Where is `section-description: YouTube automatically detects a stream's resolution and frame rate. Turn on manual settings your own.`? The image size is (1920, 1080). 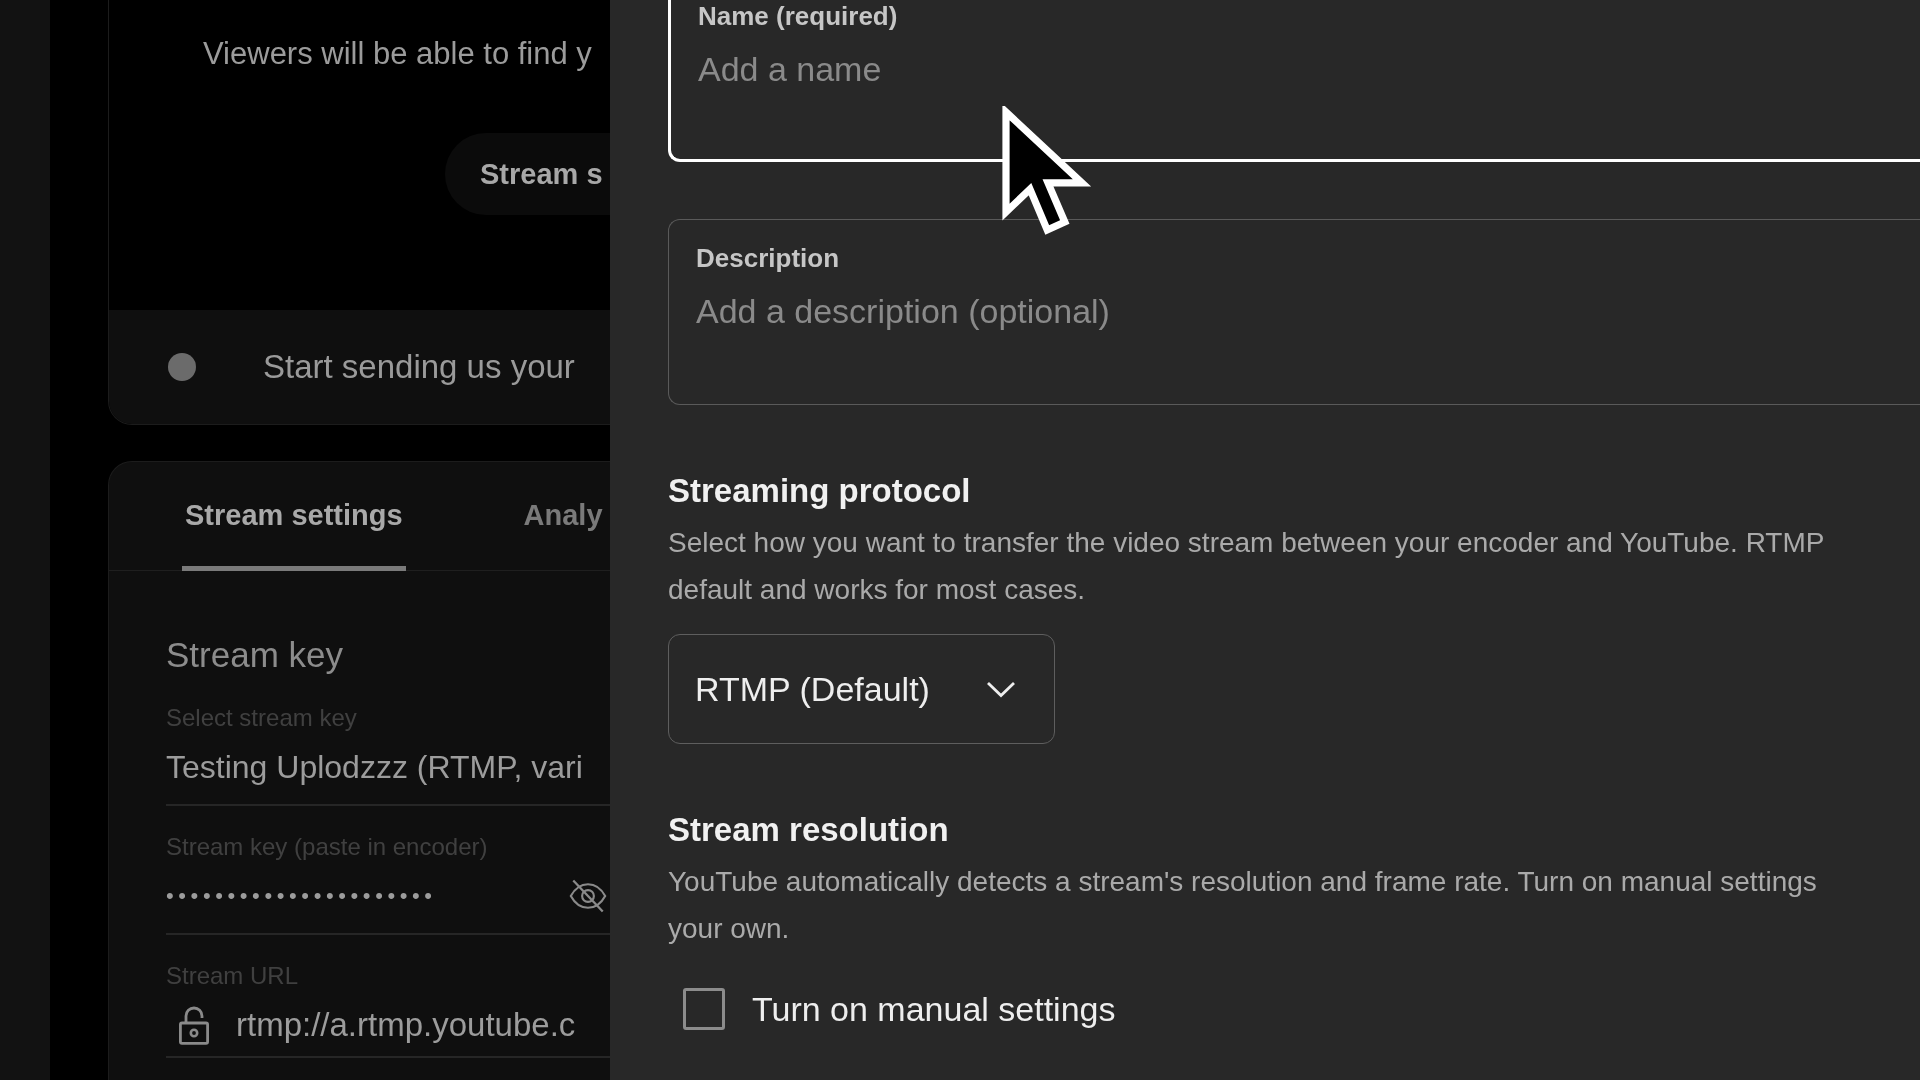 section-description: YouTube automatically detects a stream's resolution and frame rate. Turn on manual settings your own. is located at coordinates (1242, 905).